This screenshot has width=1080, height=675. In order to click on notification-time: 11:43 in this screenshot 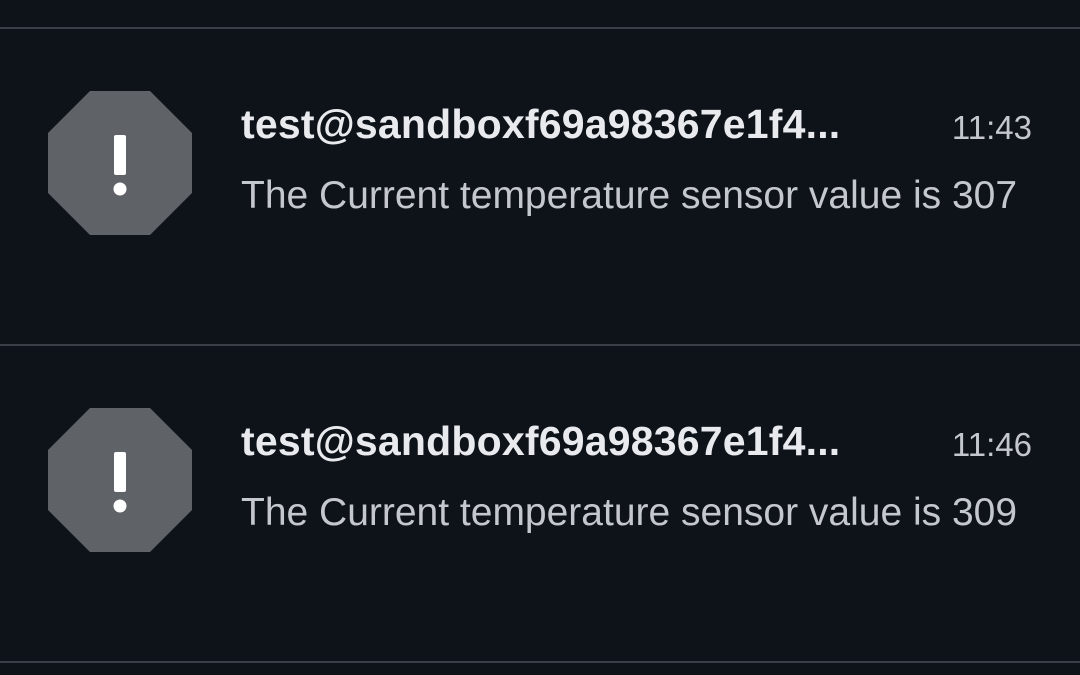, I will do `click(991, 127)`.